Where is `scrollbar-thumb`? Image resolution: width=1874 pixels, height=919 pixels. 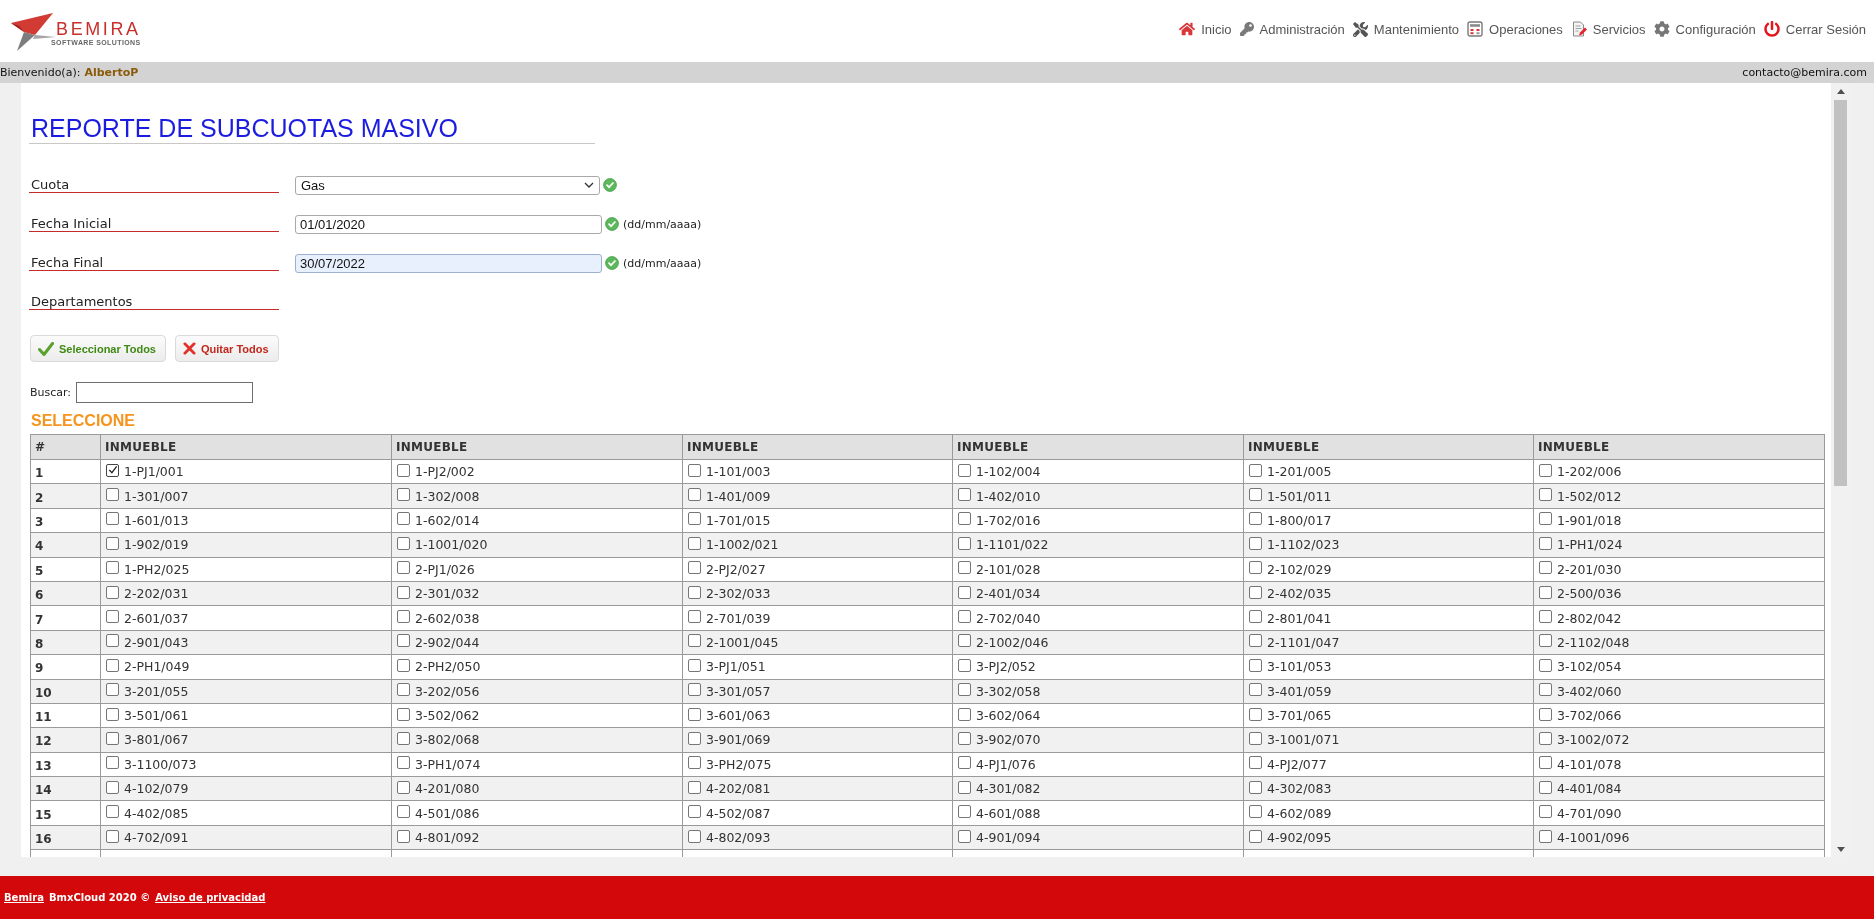 scrollbar-thumb is located at coordinates (1840, 293).